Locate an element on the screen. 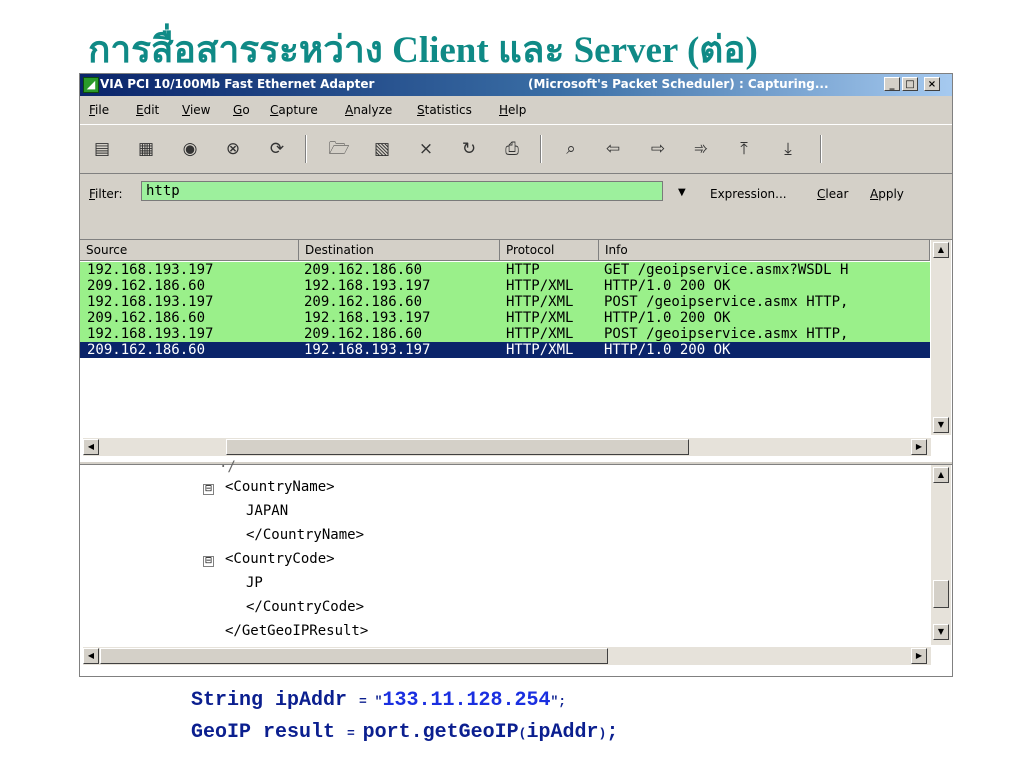  go-last-icon: ⤓ is located at coordinates (788, 149).